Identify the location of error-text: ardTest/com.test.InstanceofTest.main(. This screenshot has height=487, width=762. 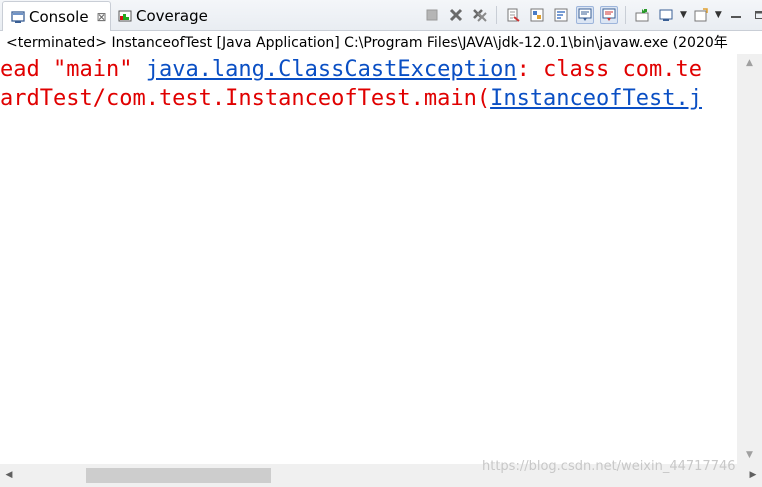
(245, 98).